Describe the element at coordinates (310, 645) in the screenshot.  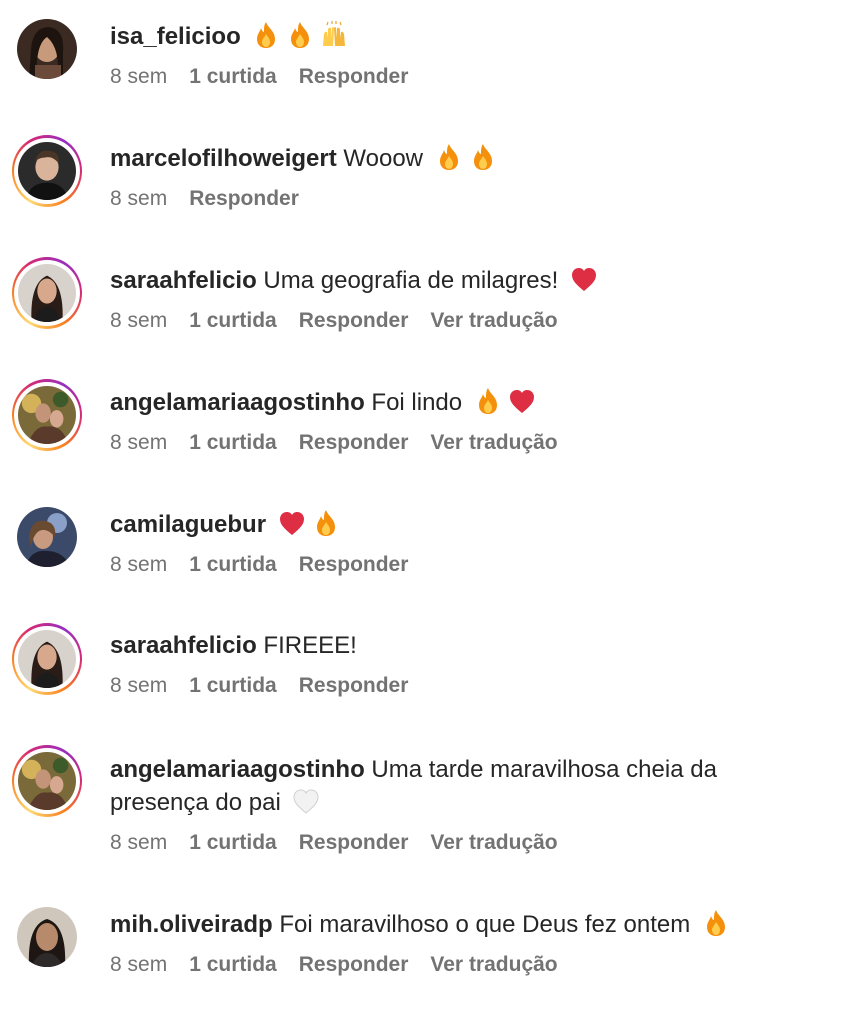
I see `comment-text: FIREEE!` at that location.